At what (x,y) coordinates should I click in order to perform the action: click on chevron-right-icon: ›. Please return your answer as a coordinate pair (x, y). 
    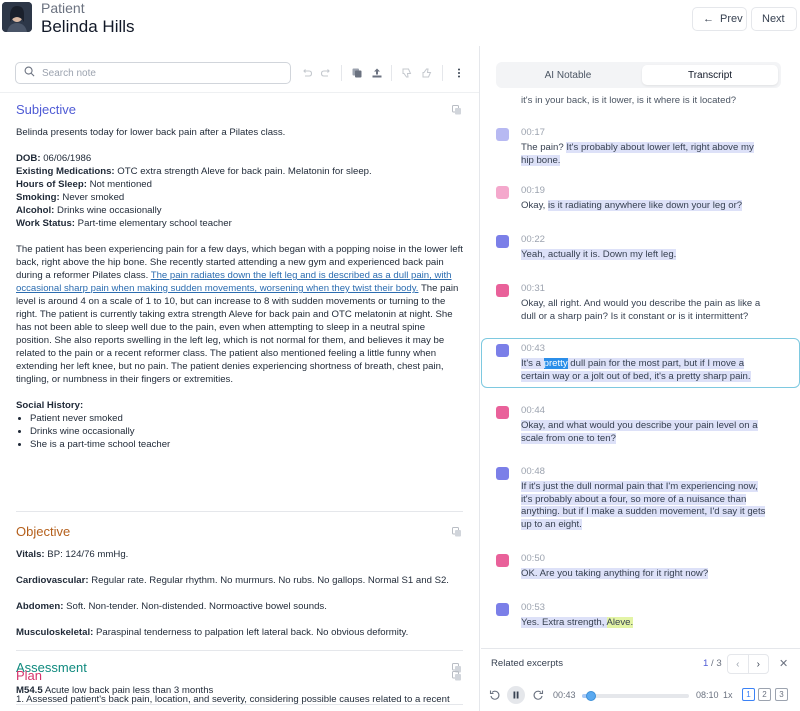
    Looking at the image, I should click on (758, 664).